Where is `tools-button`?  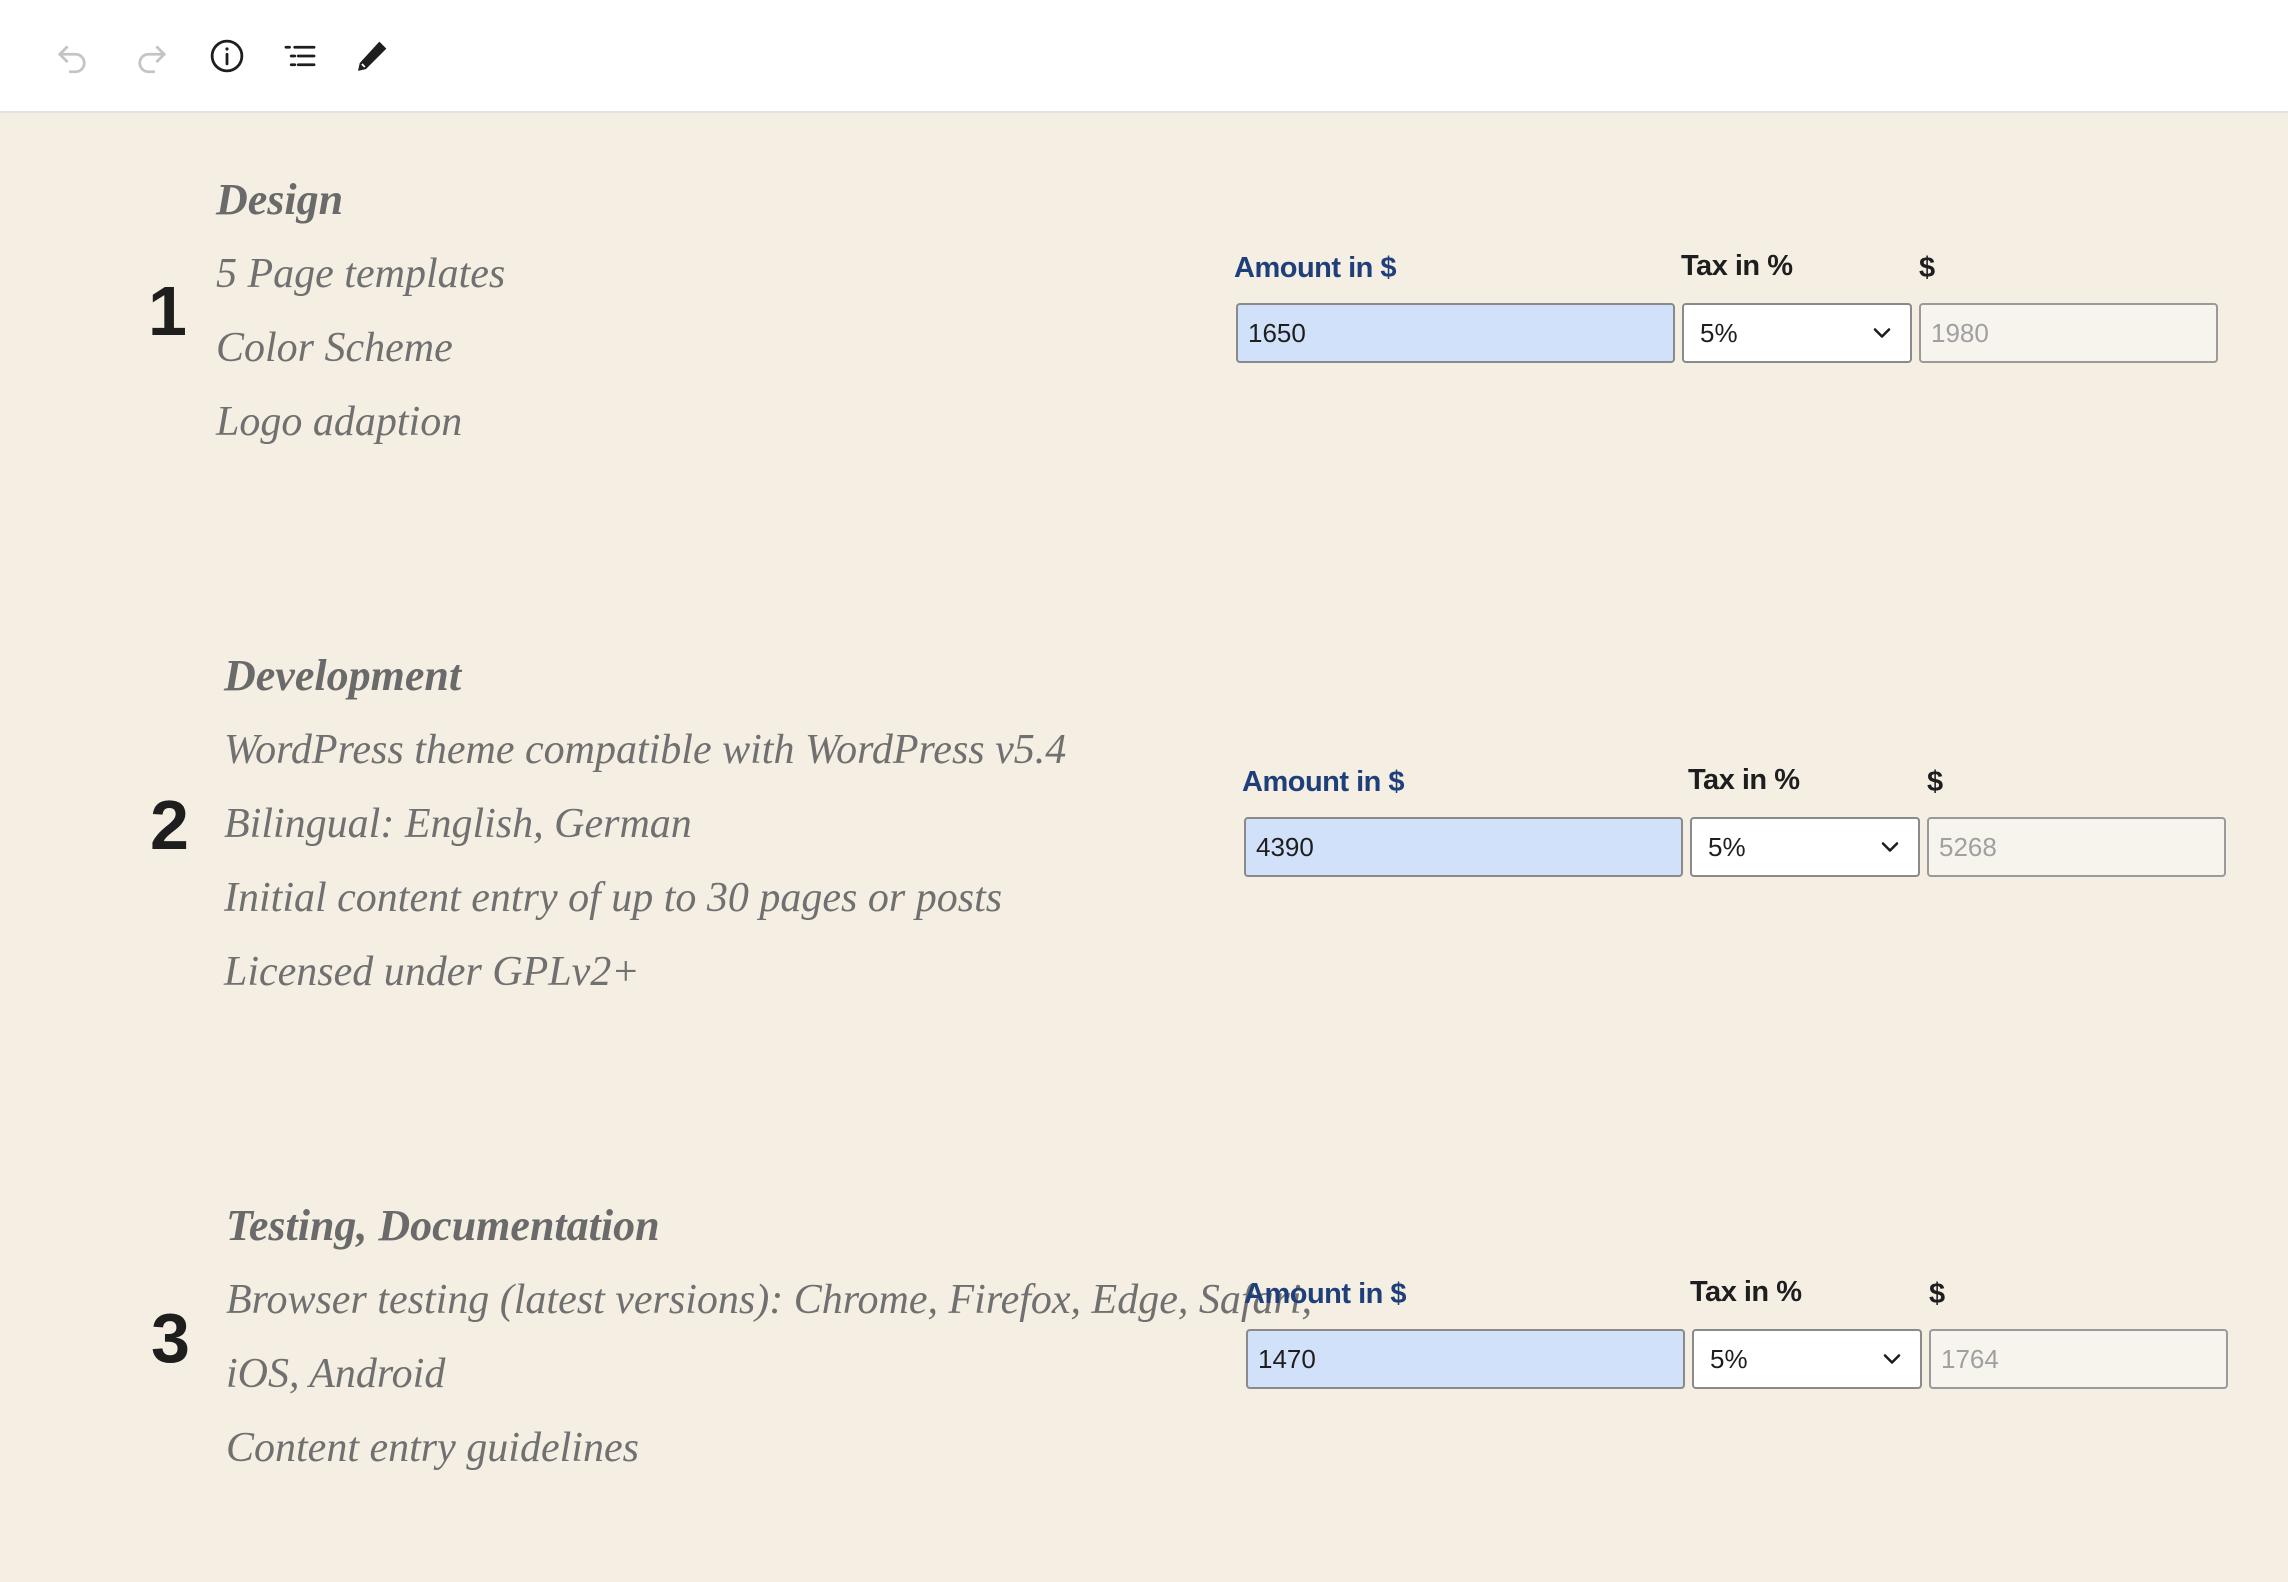 tools-button is located at coordinates (372, 56).